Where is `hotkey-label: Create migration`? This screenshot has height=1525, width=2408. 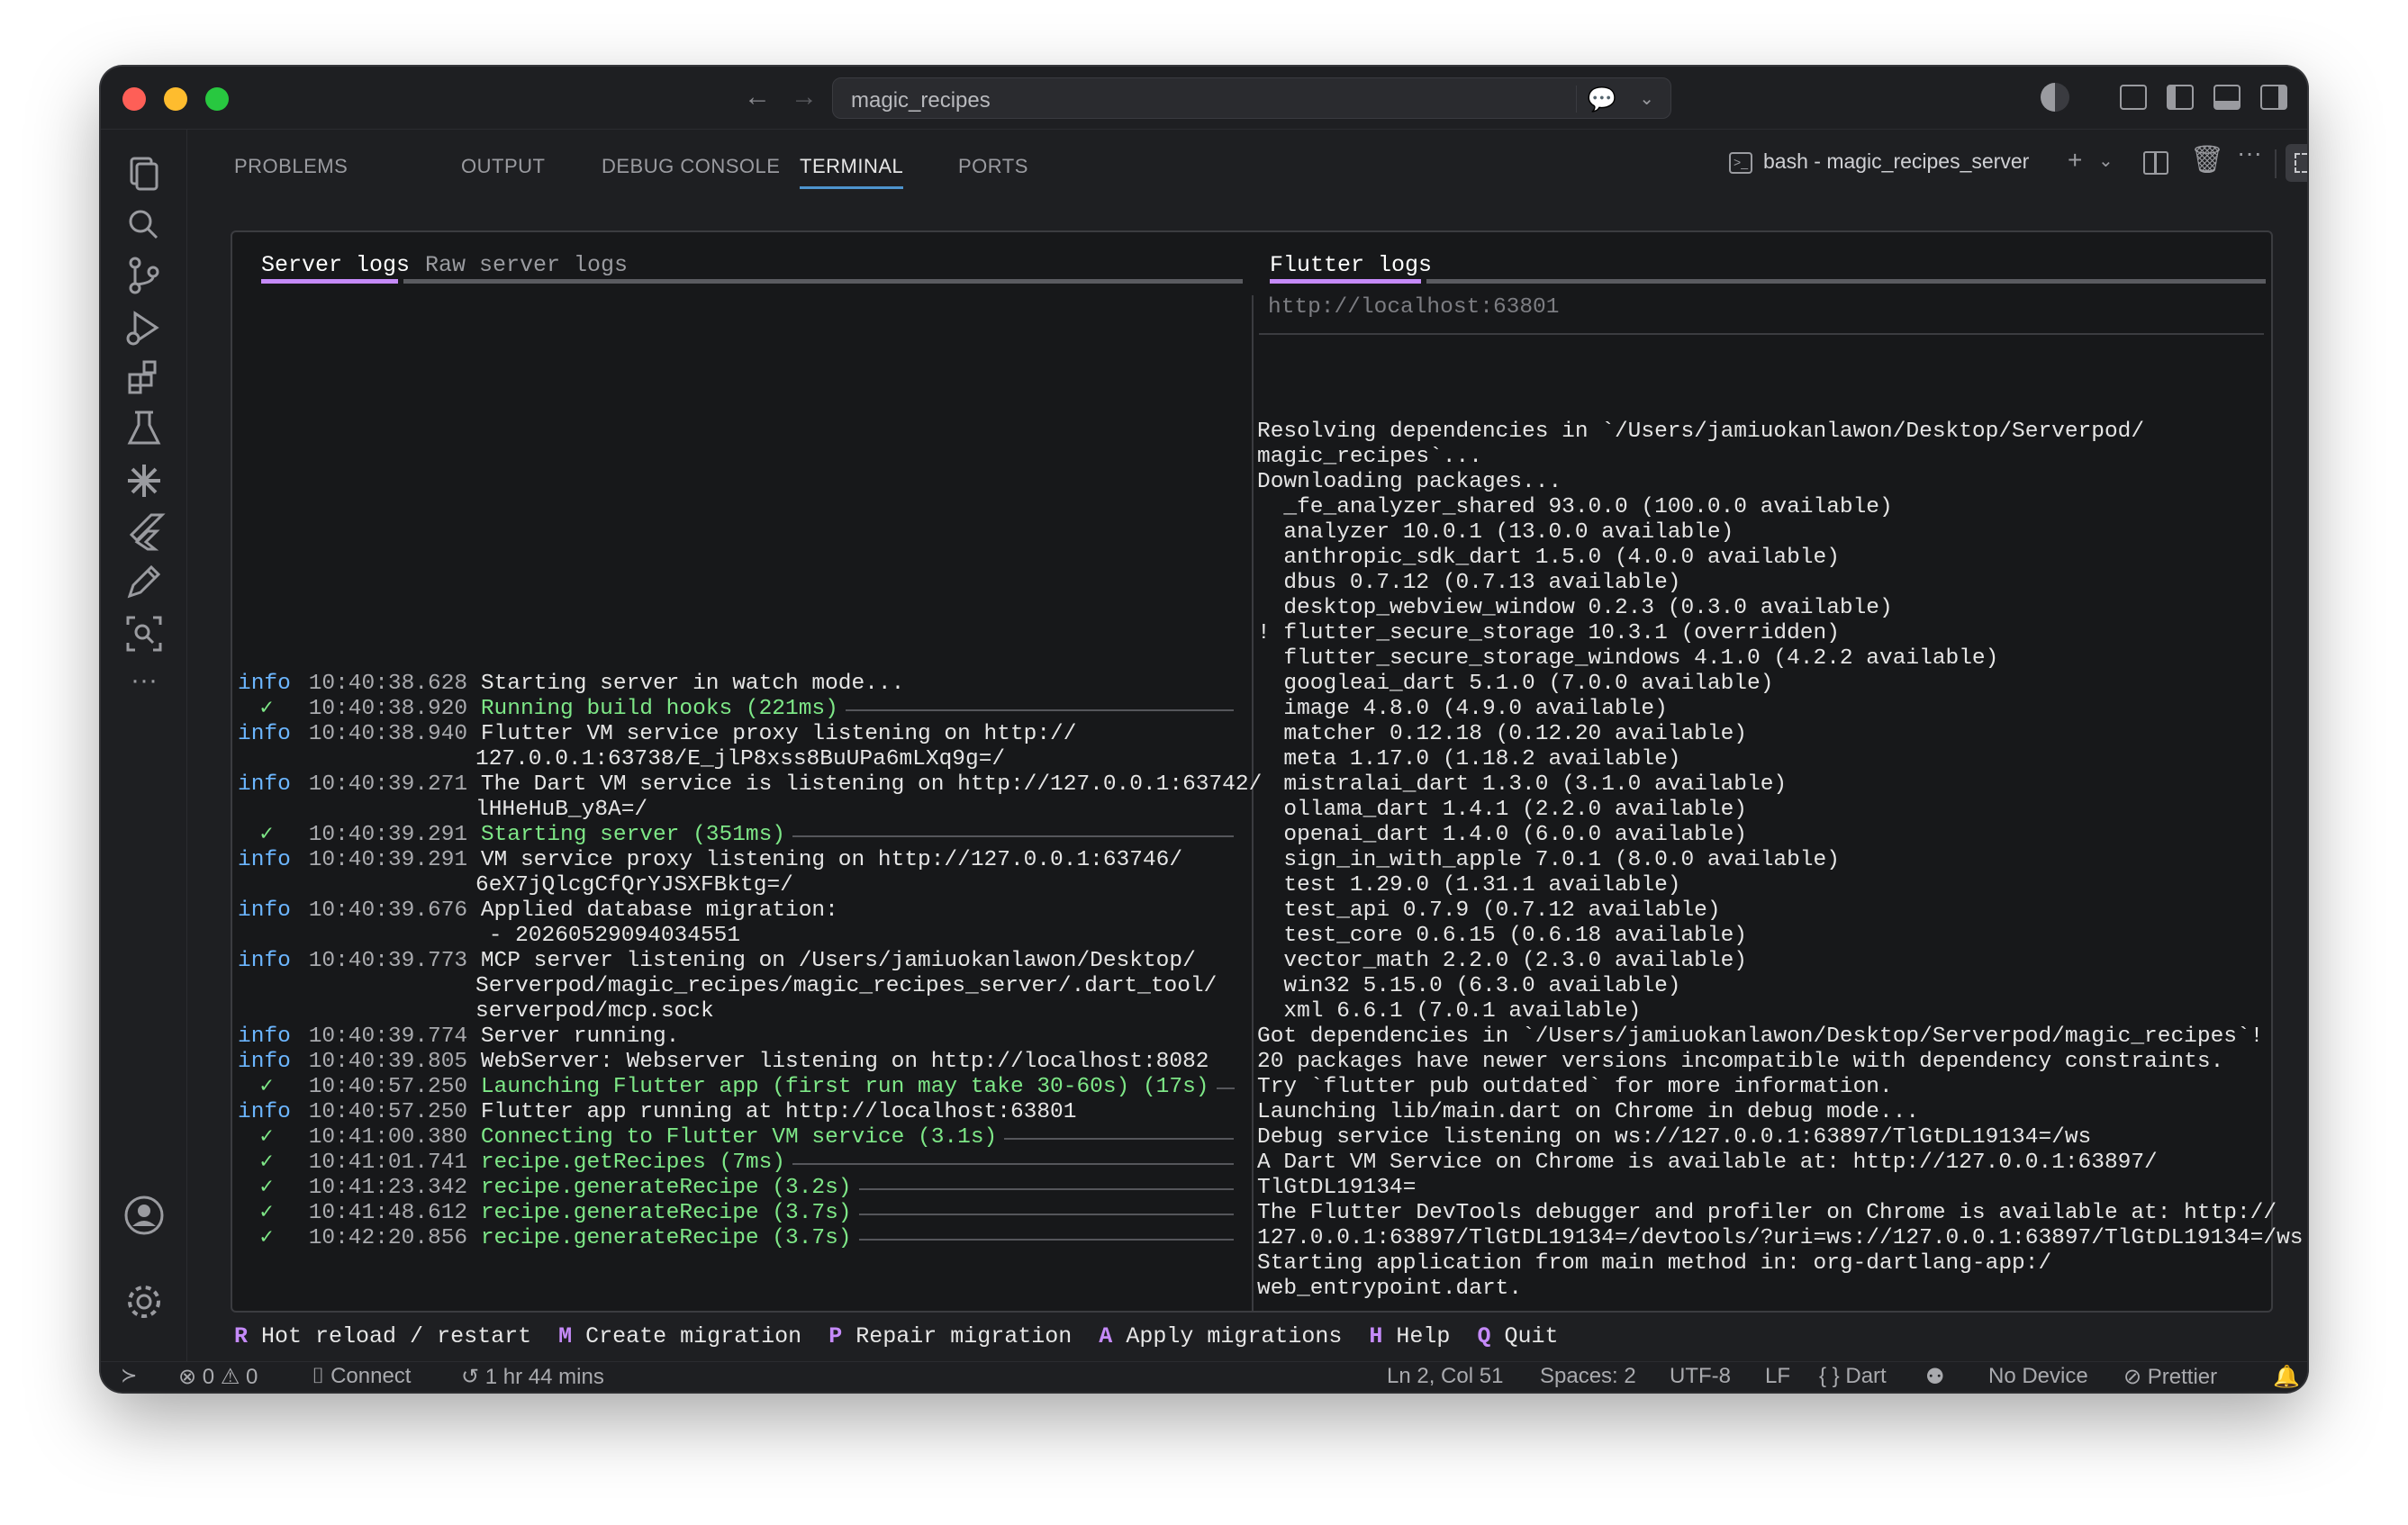
hotkey-label: Create migration is located at coordinates (693, 1336).